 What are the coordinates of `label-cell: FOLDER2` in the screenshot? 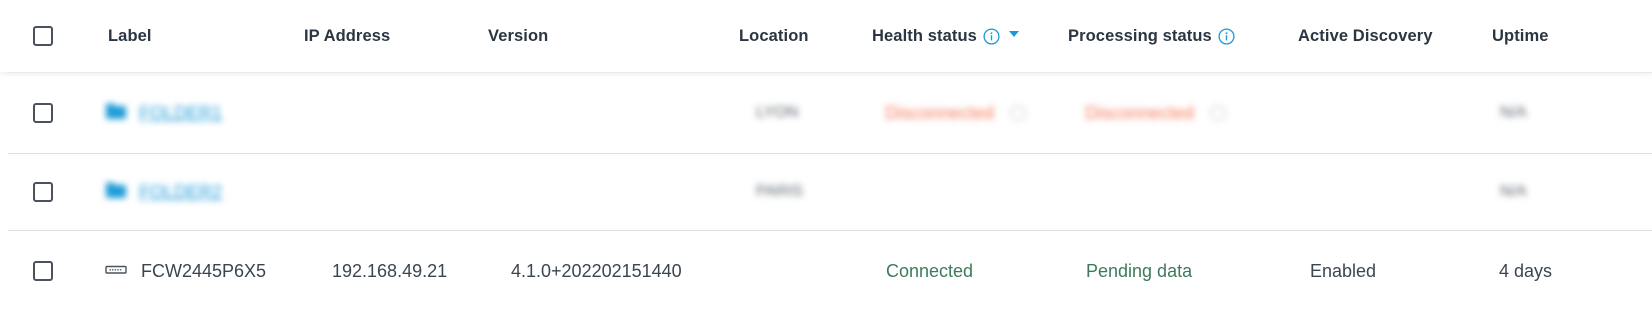 It's located at (163, 192).